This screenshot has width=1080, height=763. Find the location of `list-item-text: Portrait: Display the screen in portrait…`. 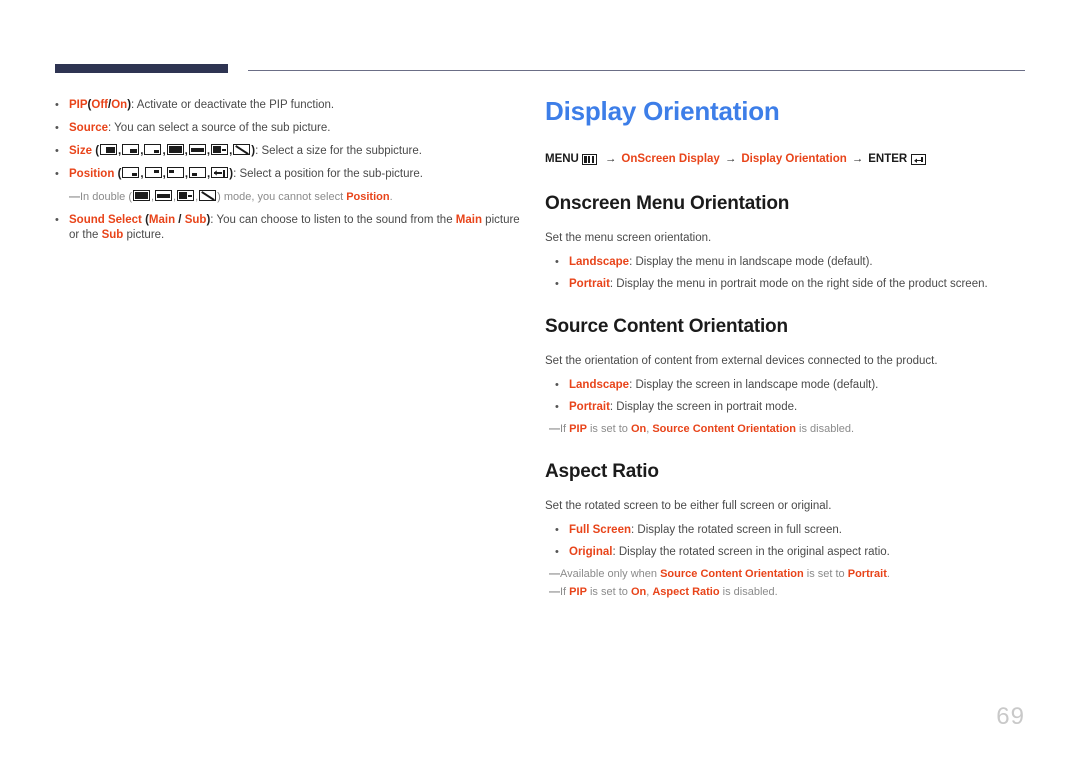

list-item-text: Portrait: Display the screen in portrait… is located at coordinates (797, 407).